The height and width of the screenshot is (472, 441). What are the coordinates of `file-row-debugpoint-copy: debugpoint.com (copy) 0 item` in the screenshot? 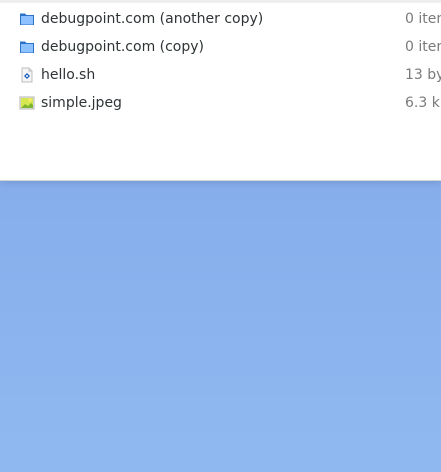 It's located at (220, 47).